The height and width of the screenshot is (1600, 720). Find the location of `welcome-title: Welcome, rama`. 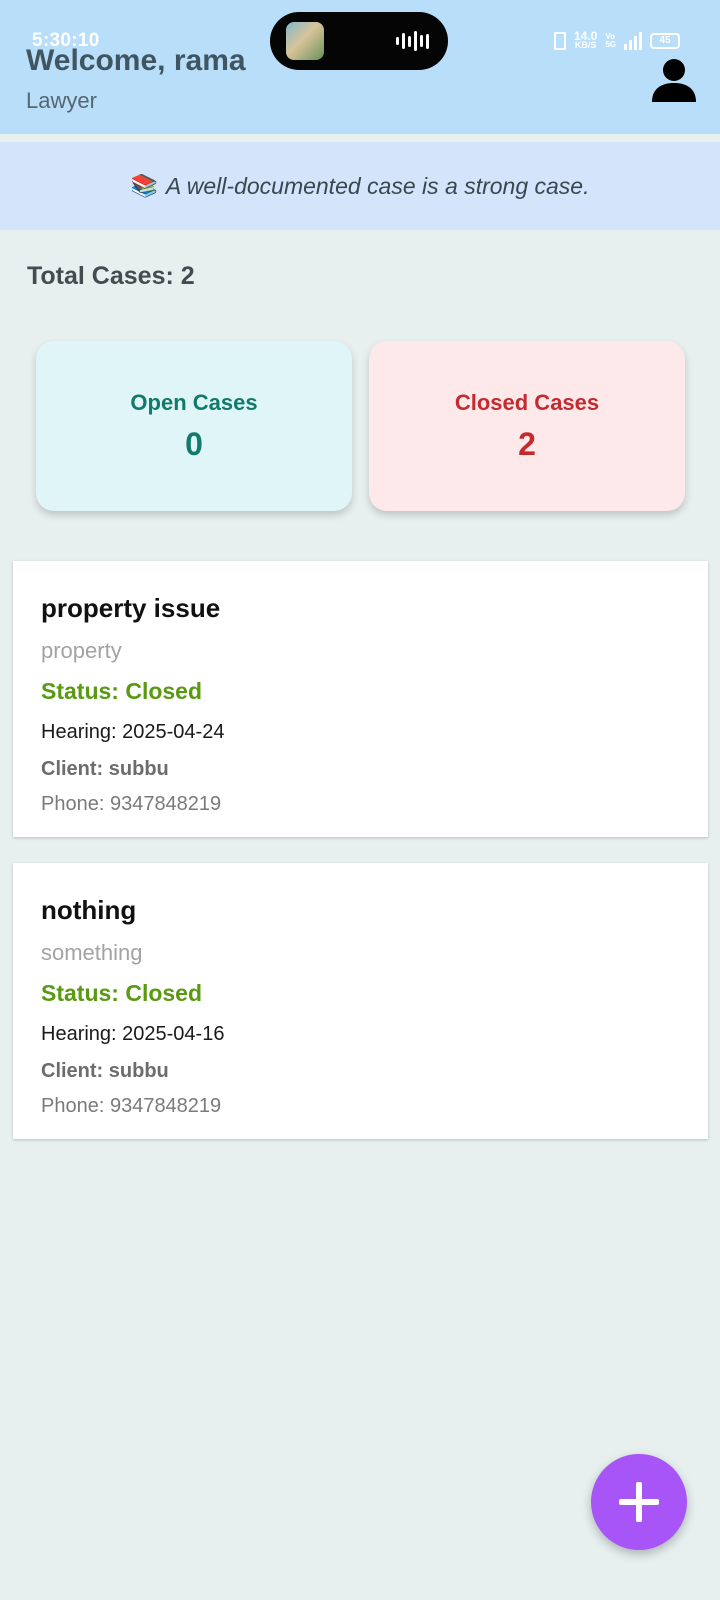

welcome-title: Welcome, rama is located at coordinates (136, 60).